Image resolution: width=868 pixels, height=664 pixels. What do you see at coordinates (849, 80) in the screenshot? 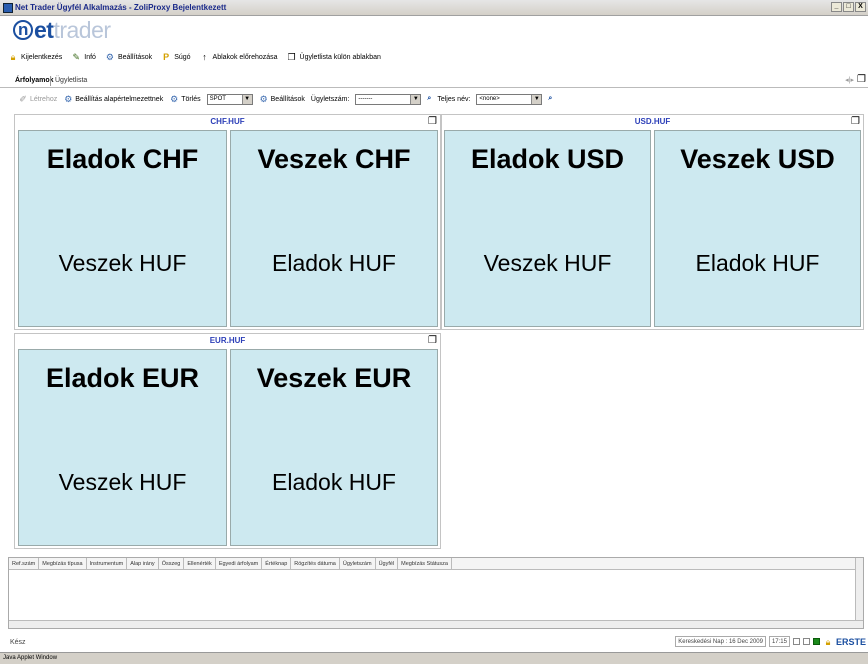
I see `tab-scroll-arrows-icon: ◂|▸` at bounding box center [849, 80].